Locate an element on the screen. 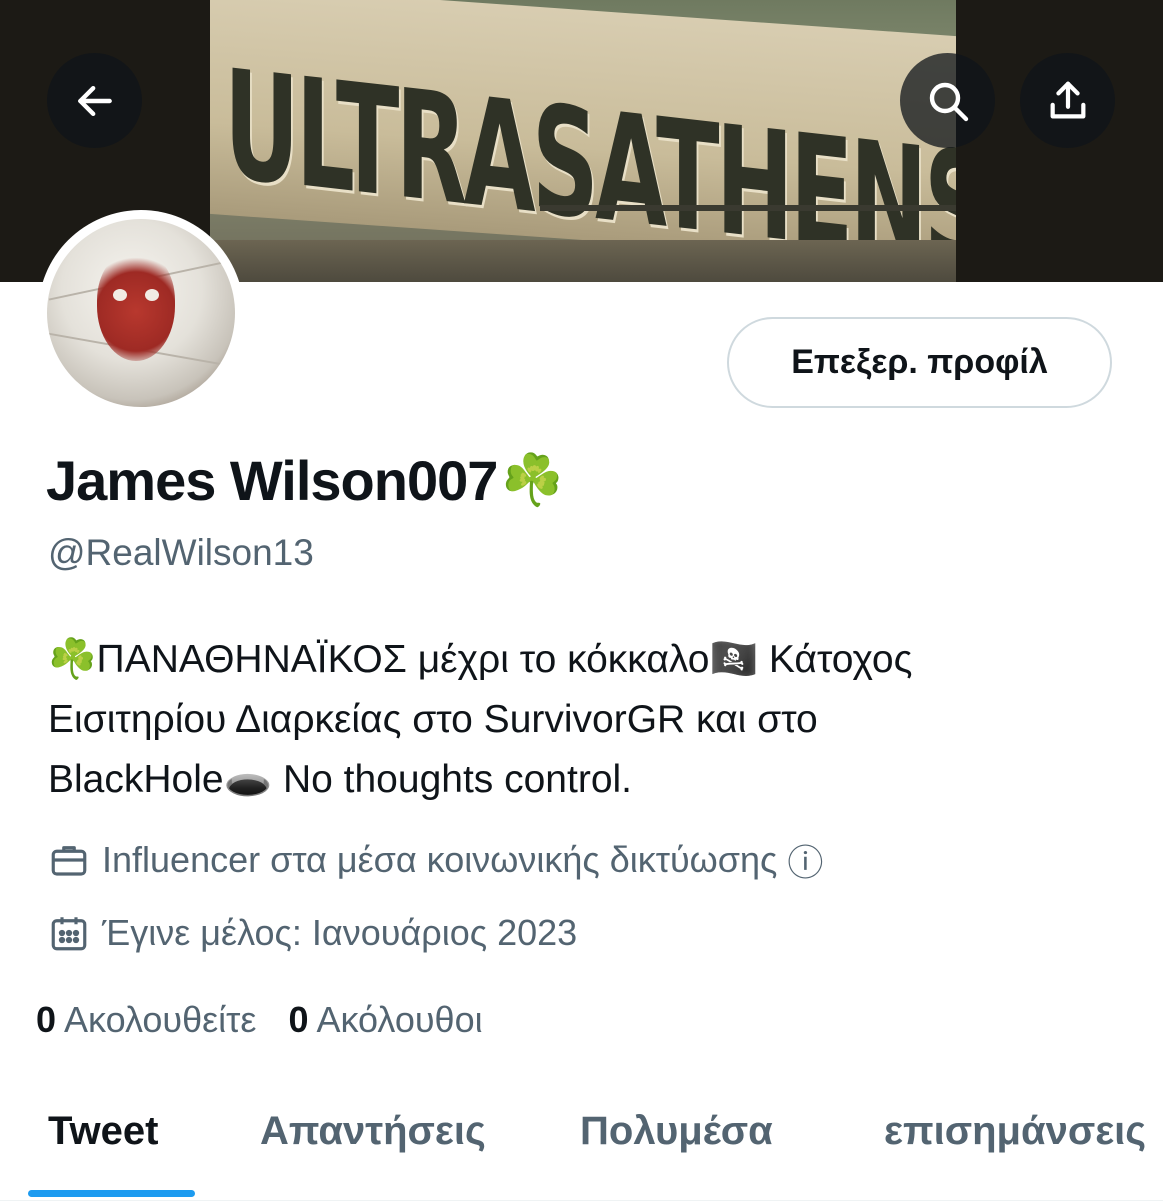  active-tab-indicator is located at coordinates (111, 1193).